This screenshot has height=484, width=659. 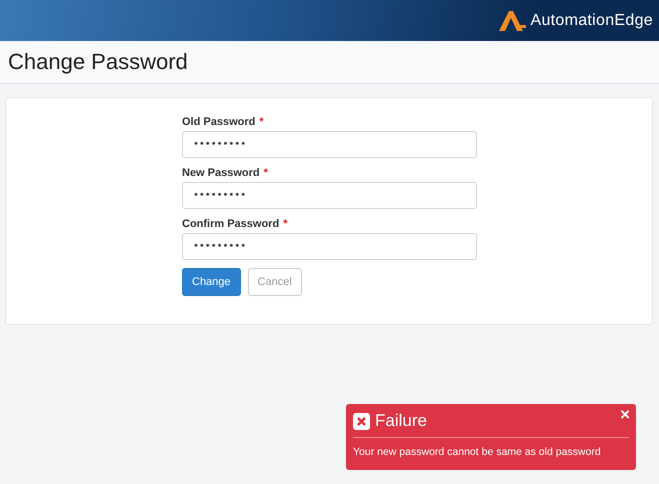 What do you see at coordinates (221, 173) in the screenshot?
I see `field-label: New Password` at bounding box center [221, 173].